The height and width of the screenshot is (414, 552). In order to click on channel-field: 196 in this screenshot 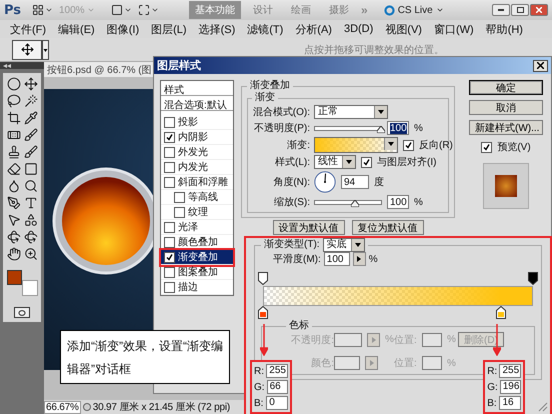, I will do `click(511, 387)`.